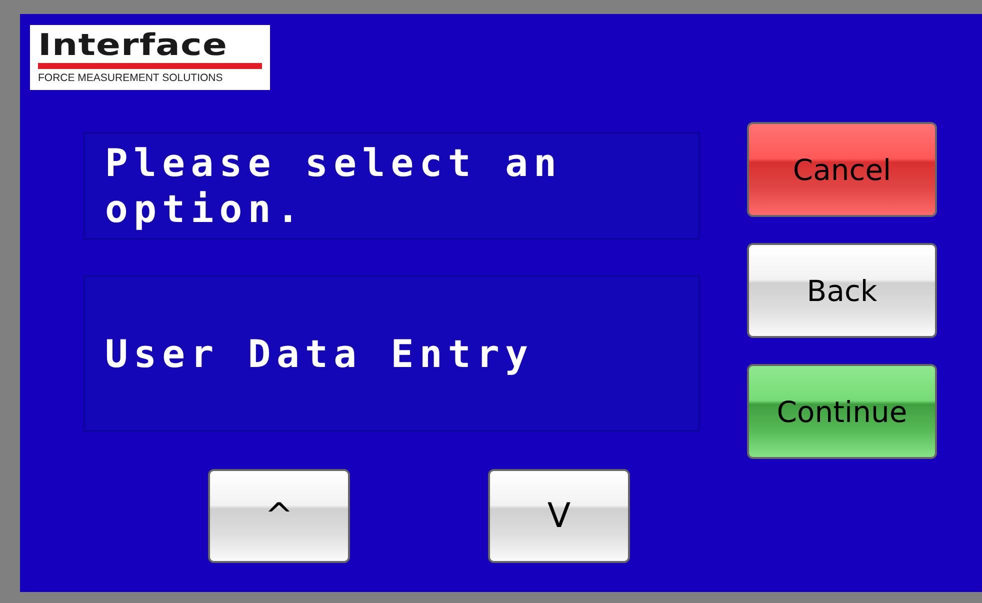 This screenshot has width=982, height=603. What do you see at coordinates (334, 186) in the screenshot?
I see `prompt-text: Please select an option.` at bounding box center [334, 186].